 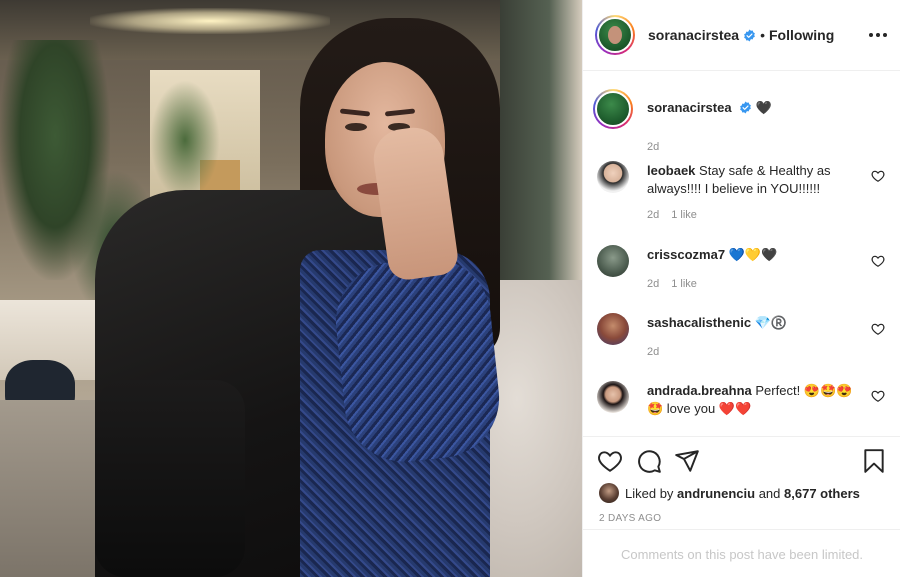 What do you see at coordinates (716, 493) in the screenshot?
I see `liker-username: andrunenciu` at bounding box center [716, 493].